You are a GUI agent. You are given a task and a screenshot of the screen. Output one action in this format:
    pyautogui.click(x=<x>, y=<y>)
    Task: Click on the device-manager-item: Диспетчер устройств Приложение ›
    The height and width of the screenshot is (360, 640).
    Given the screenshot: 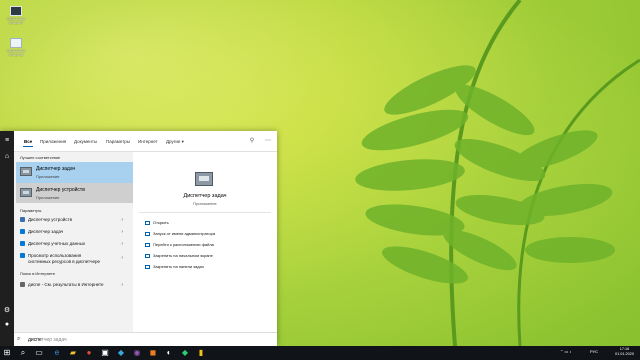 What is the action you would take?
    pyautogui.click(x=79, y=193)
    